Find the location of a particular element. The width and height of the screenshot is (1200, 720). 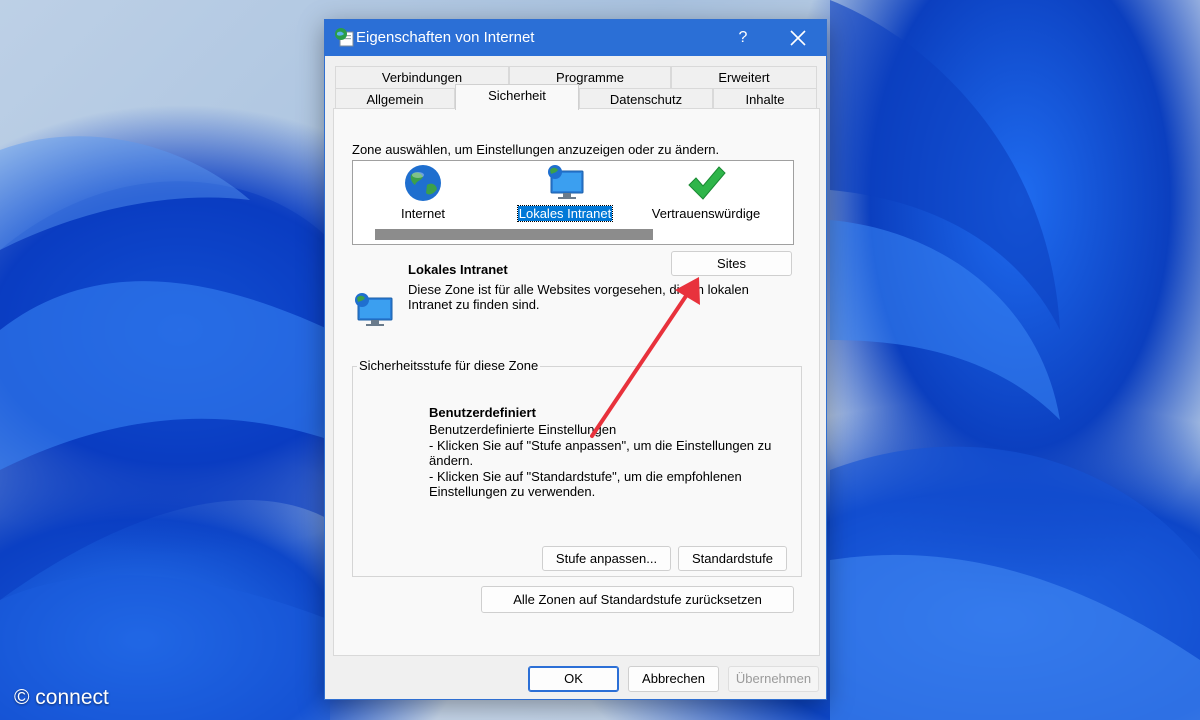

zone-item-trusted-sites: Vertrauenswürdige is located at coordinates (706, 194).